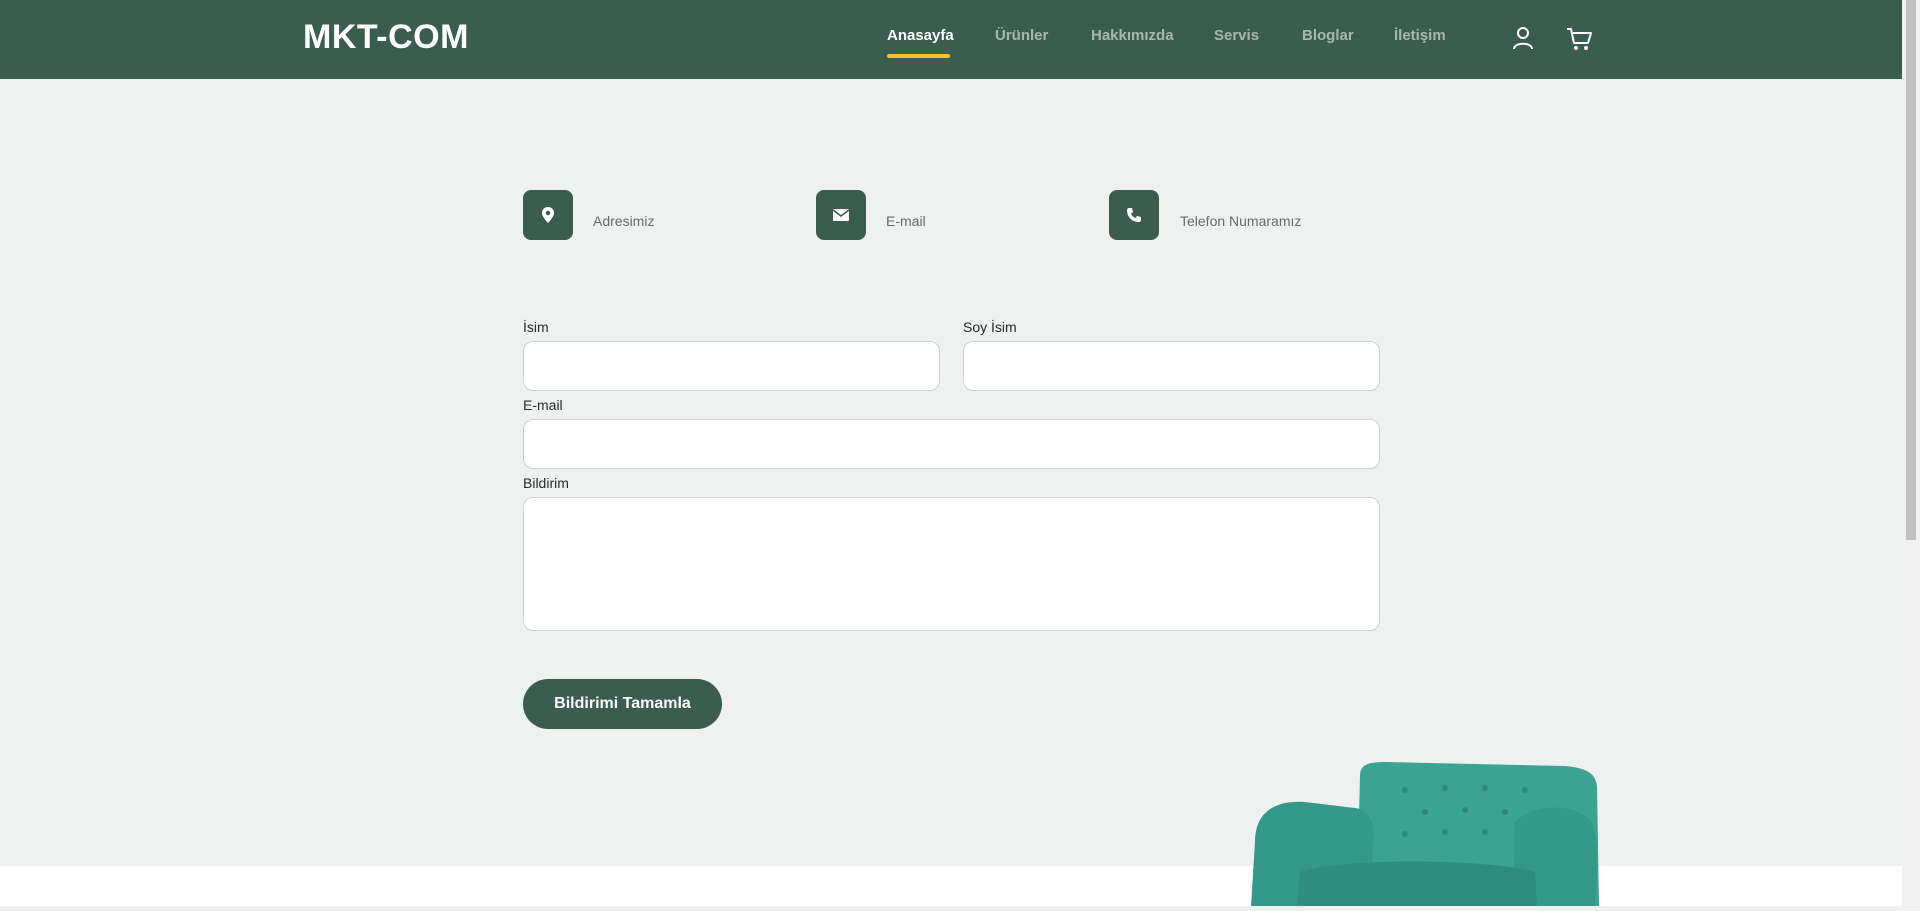 The width and height of the screenshot is (1920, 911). What do you see at coordinates (546, 483) in the screenshot?
I see `message-label: Bildirim` at bounding box center [546, 483].